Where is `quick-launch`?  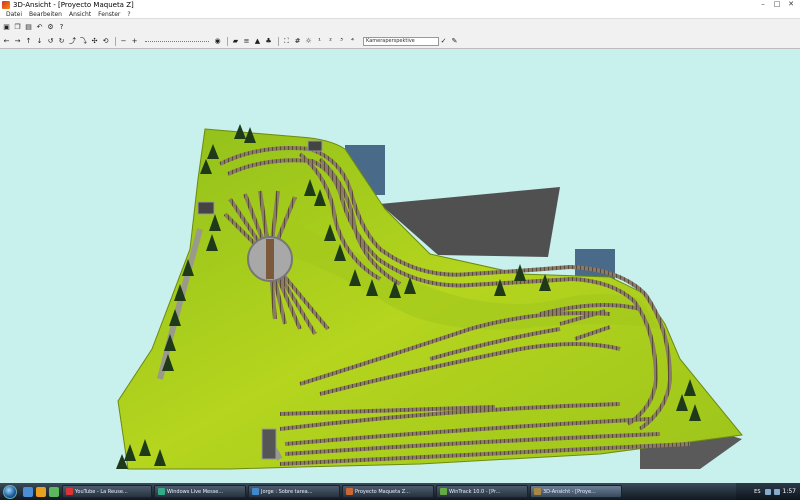 quick-launch is located at coordinates (42, 491).